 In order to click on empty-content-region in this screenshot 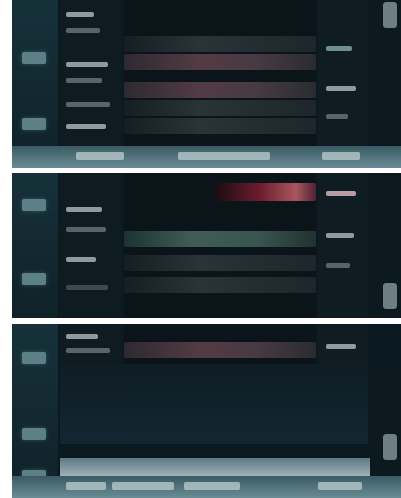, I will do `click(214, 404)`.